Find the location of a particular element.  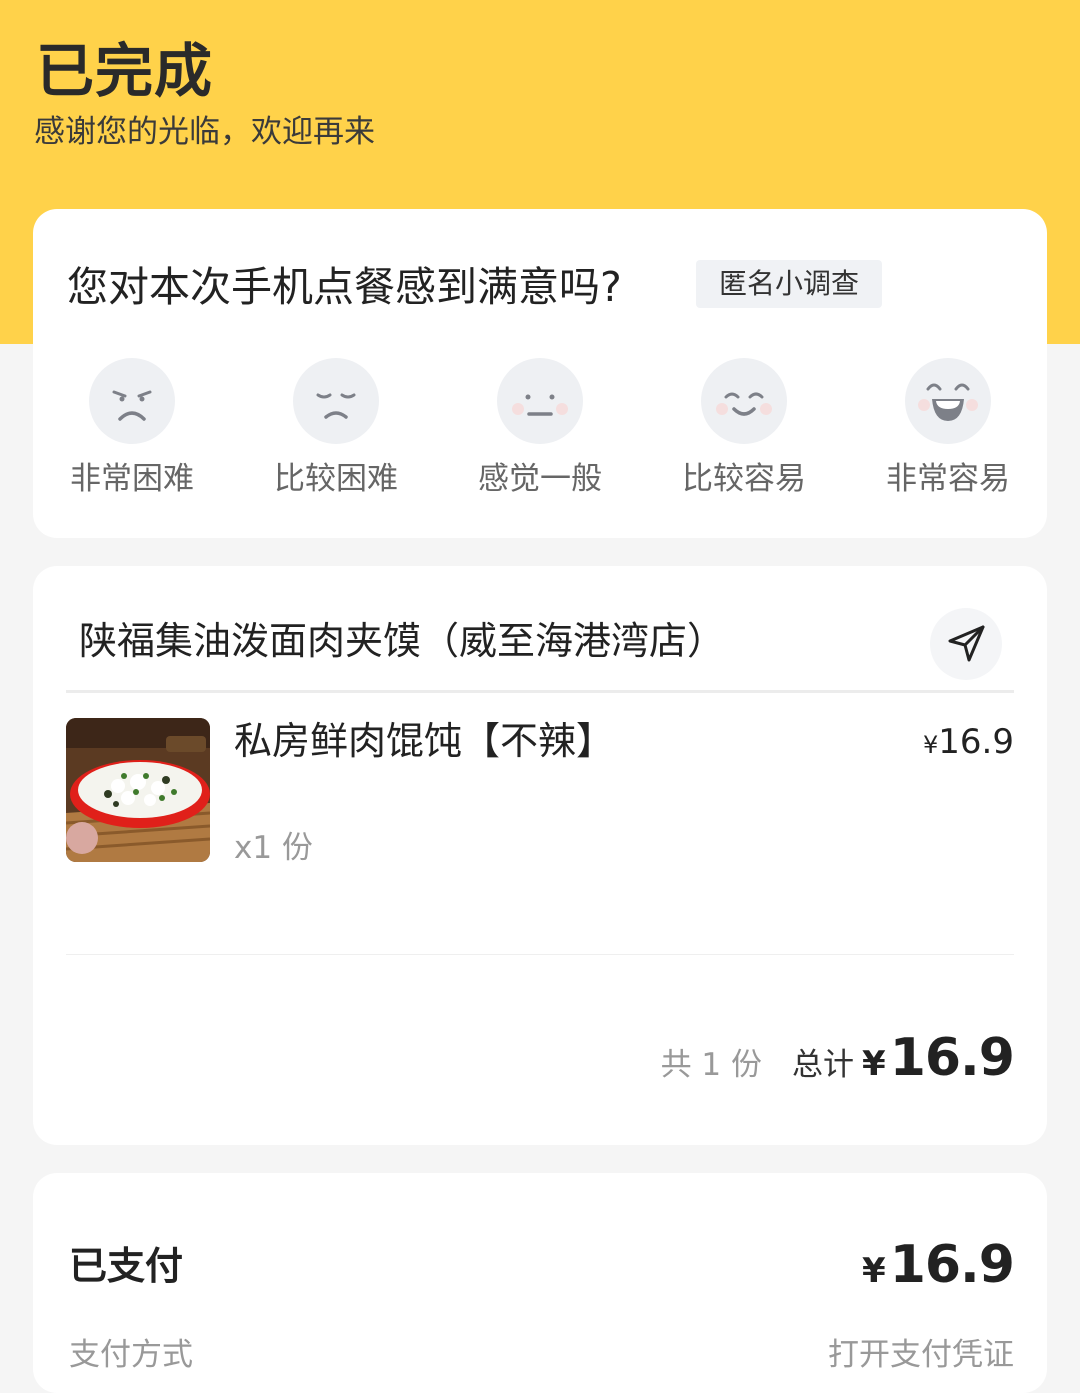

rating-neutral: 感觉一般 is located at coordinates (540, 432).